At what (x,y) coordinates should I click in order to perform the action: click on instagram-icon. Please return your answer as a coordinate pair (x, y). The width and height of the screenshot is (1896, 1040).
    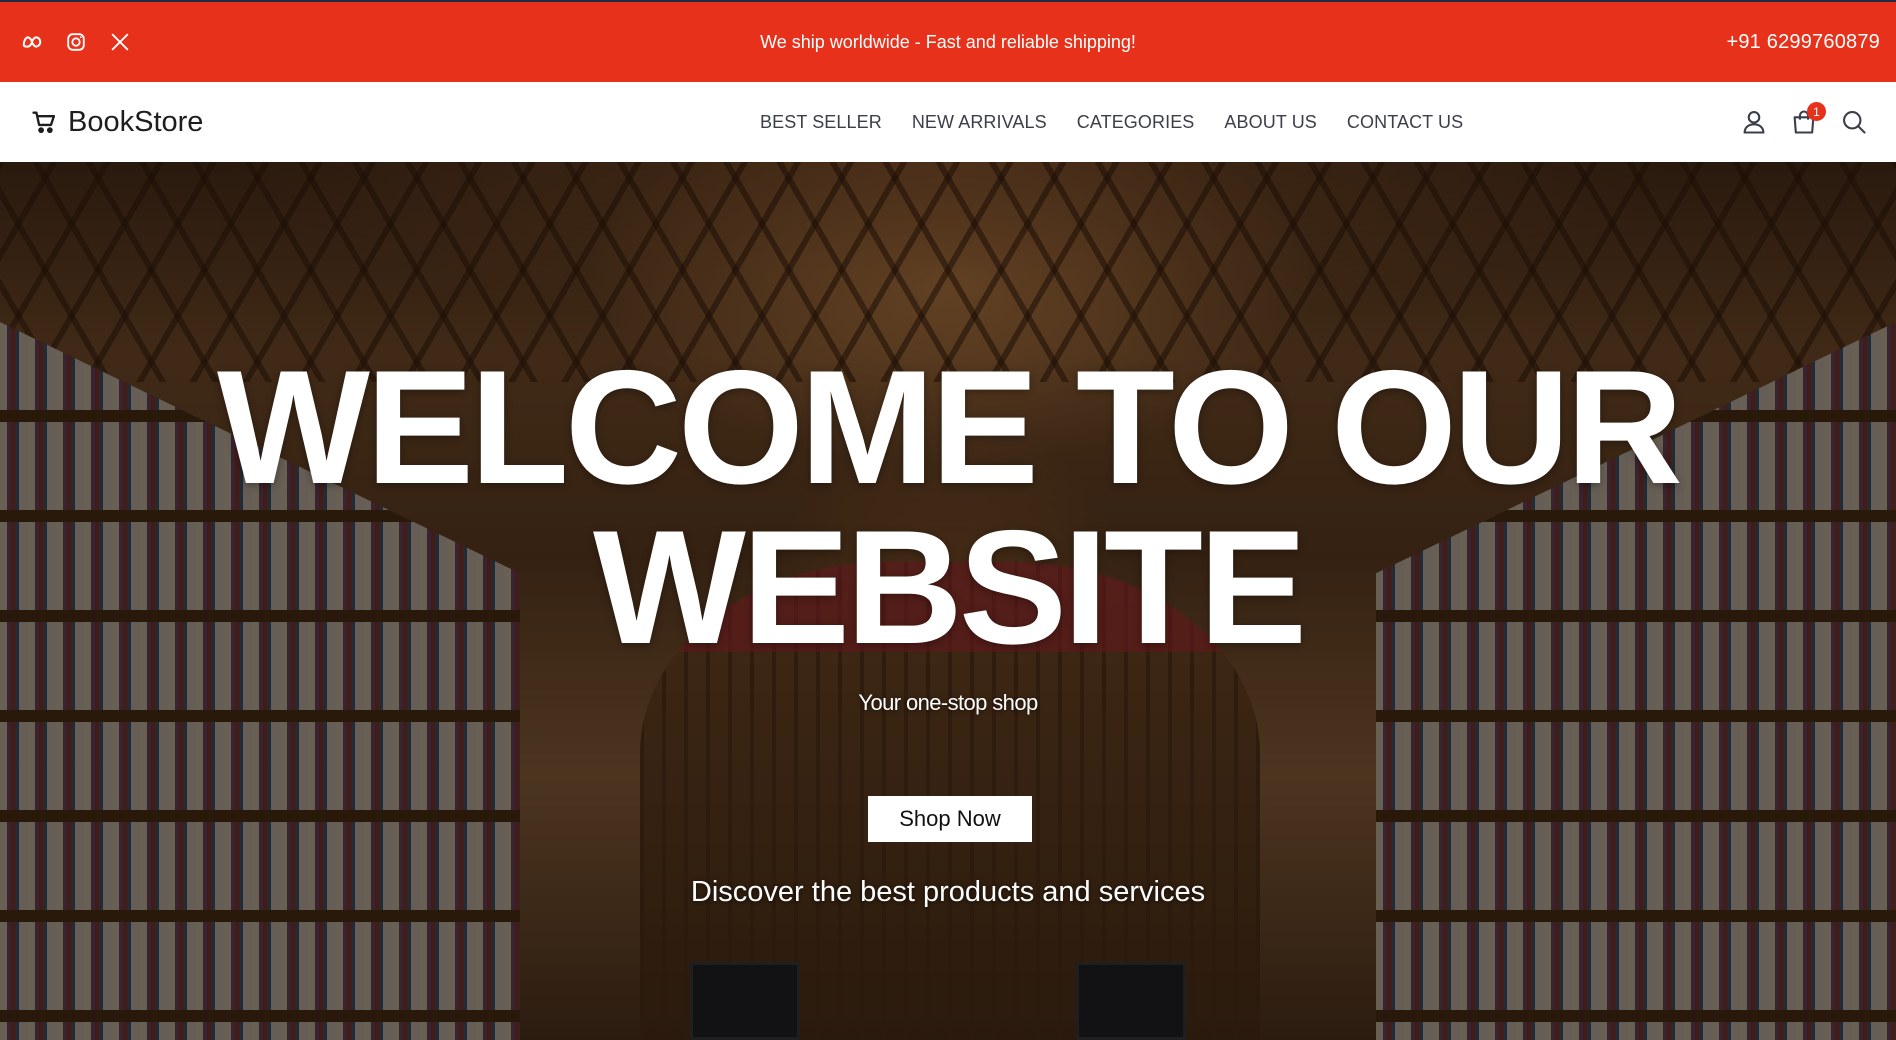
    Looking at the image, I should click on (76, 42).